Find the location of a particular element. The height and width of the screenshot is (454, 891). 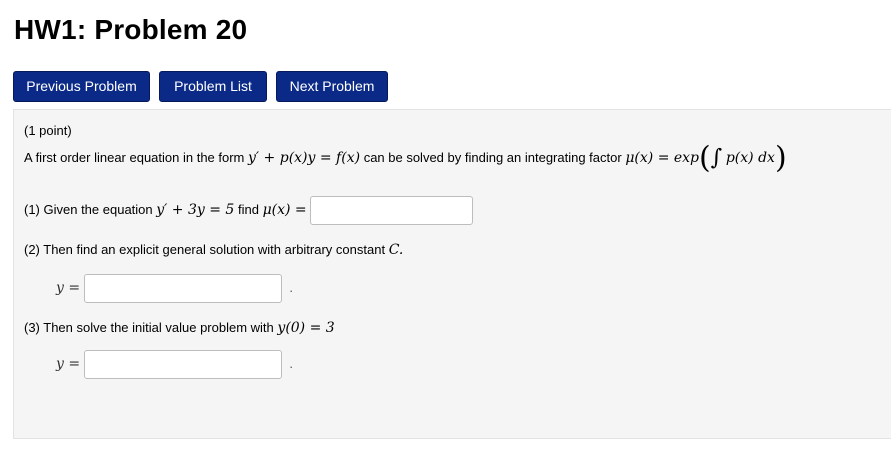

previous-problem-button: Previous Problem is located at coordinates (81, 86).